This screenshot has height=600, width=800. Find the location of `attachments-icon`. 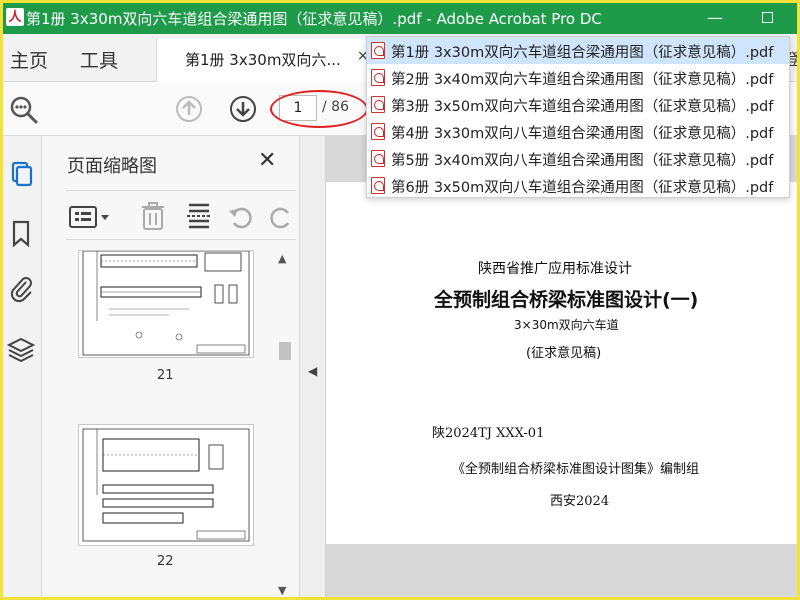

attachments-icon is located at coordinates (21, 289).